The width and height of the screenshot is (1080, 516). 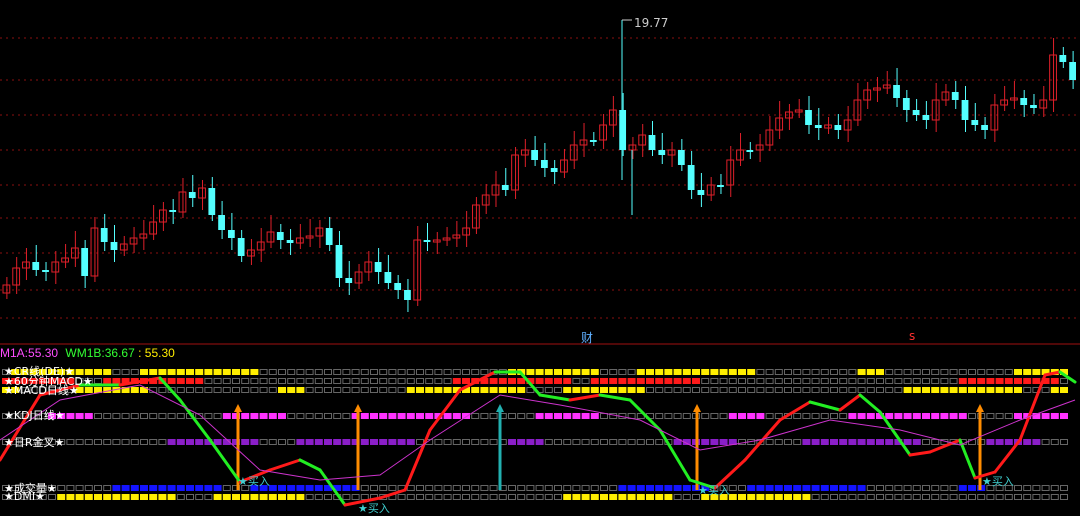 What do you see at coordinates (587, 337) in the screenshot?
I see `finance-event-marker: 财` at bounding box center [587, 337].